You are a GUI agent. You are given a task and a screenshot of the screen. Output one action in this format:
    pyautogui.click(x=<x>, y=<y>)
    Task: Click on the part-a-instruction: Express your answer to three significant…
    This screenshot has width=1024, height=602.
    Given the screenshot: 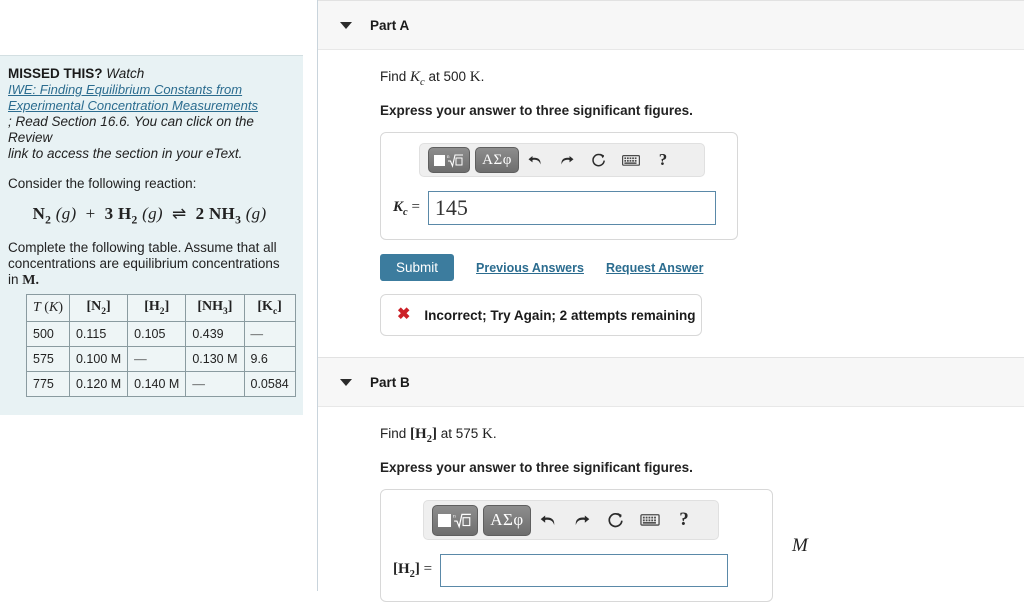 What is the action you would take?
    pyautogui.click(x=536, y=110)
    